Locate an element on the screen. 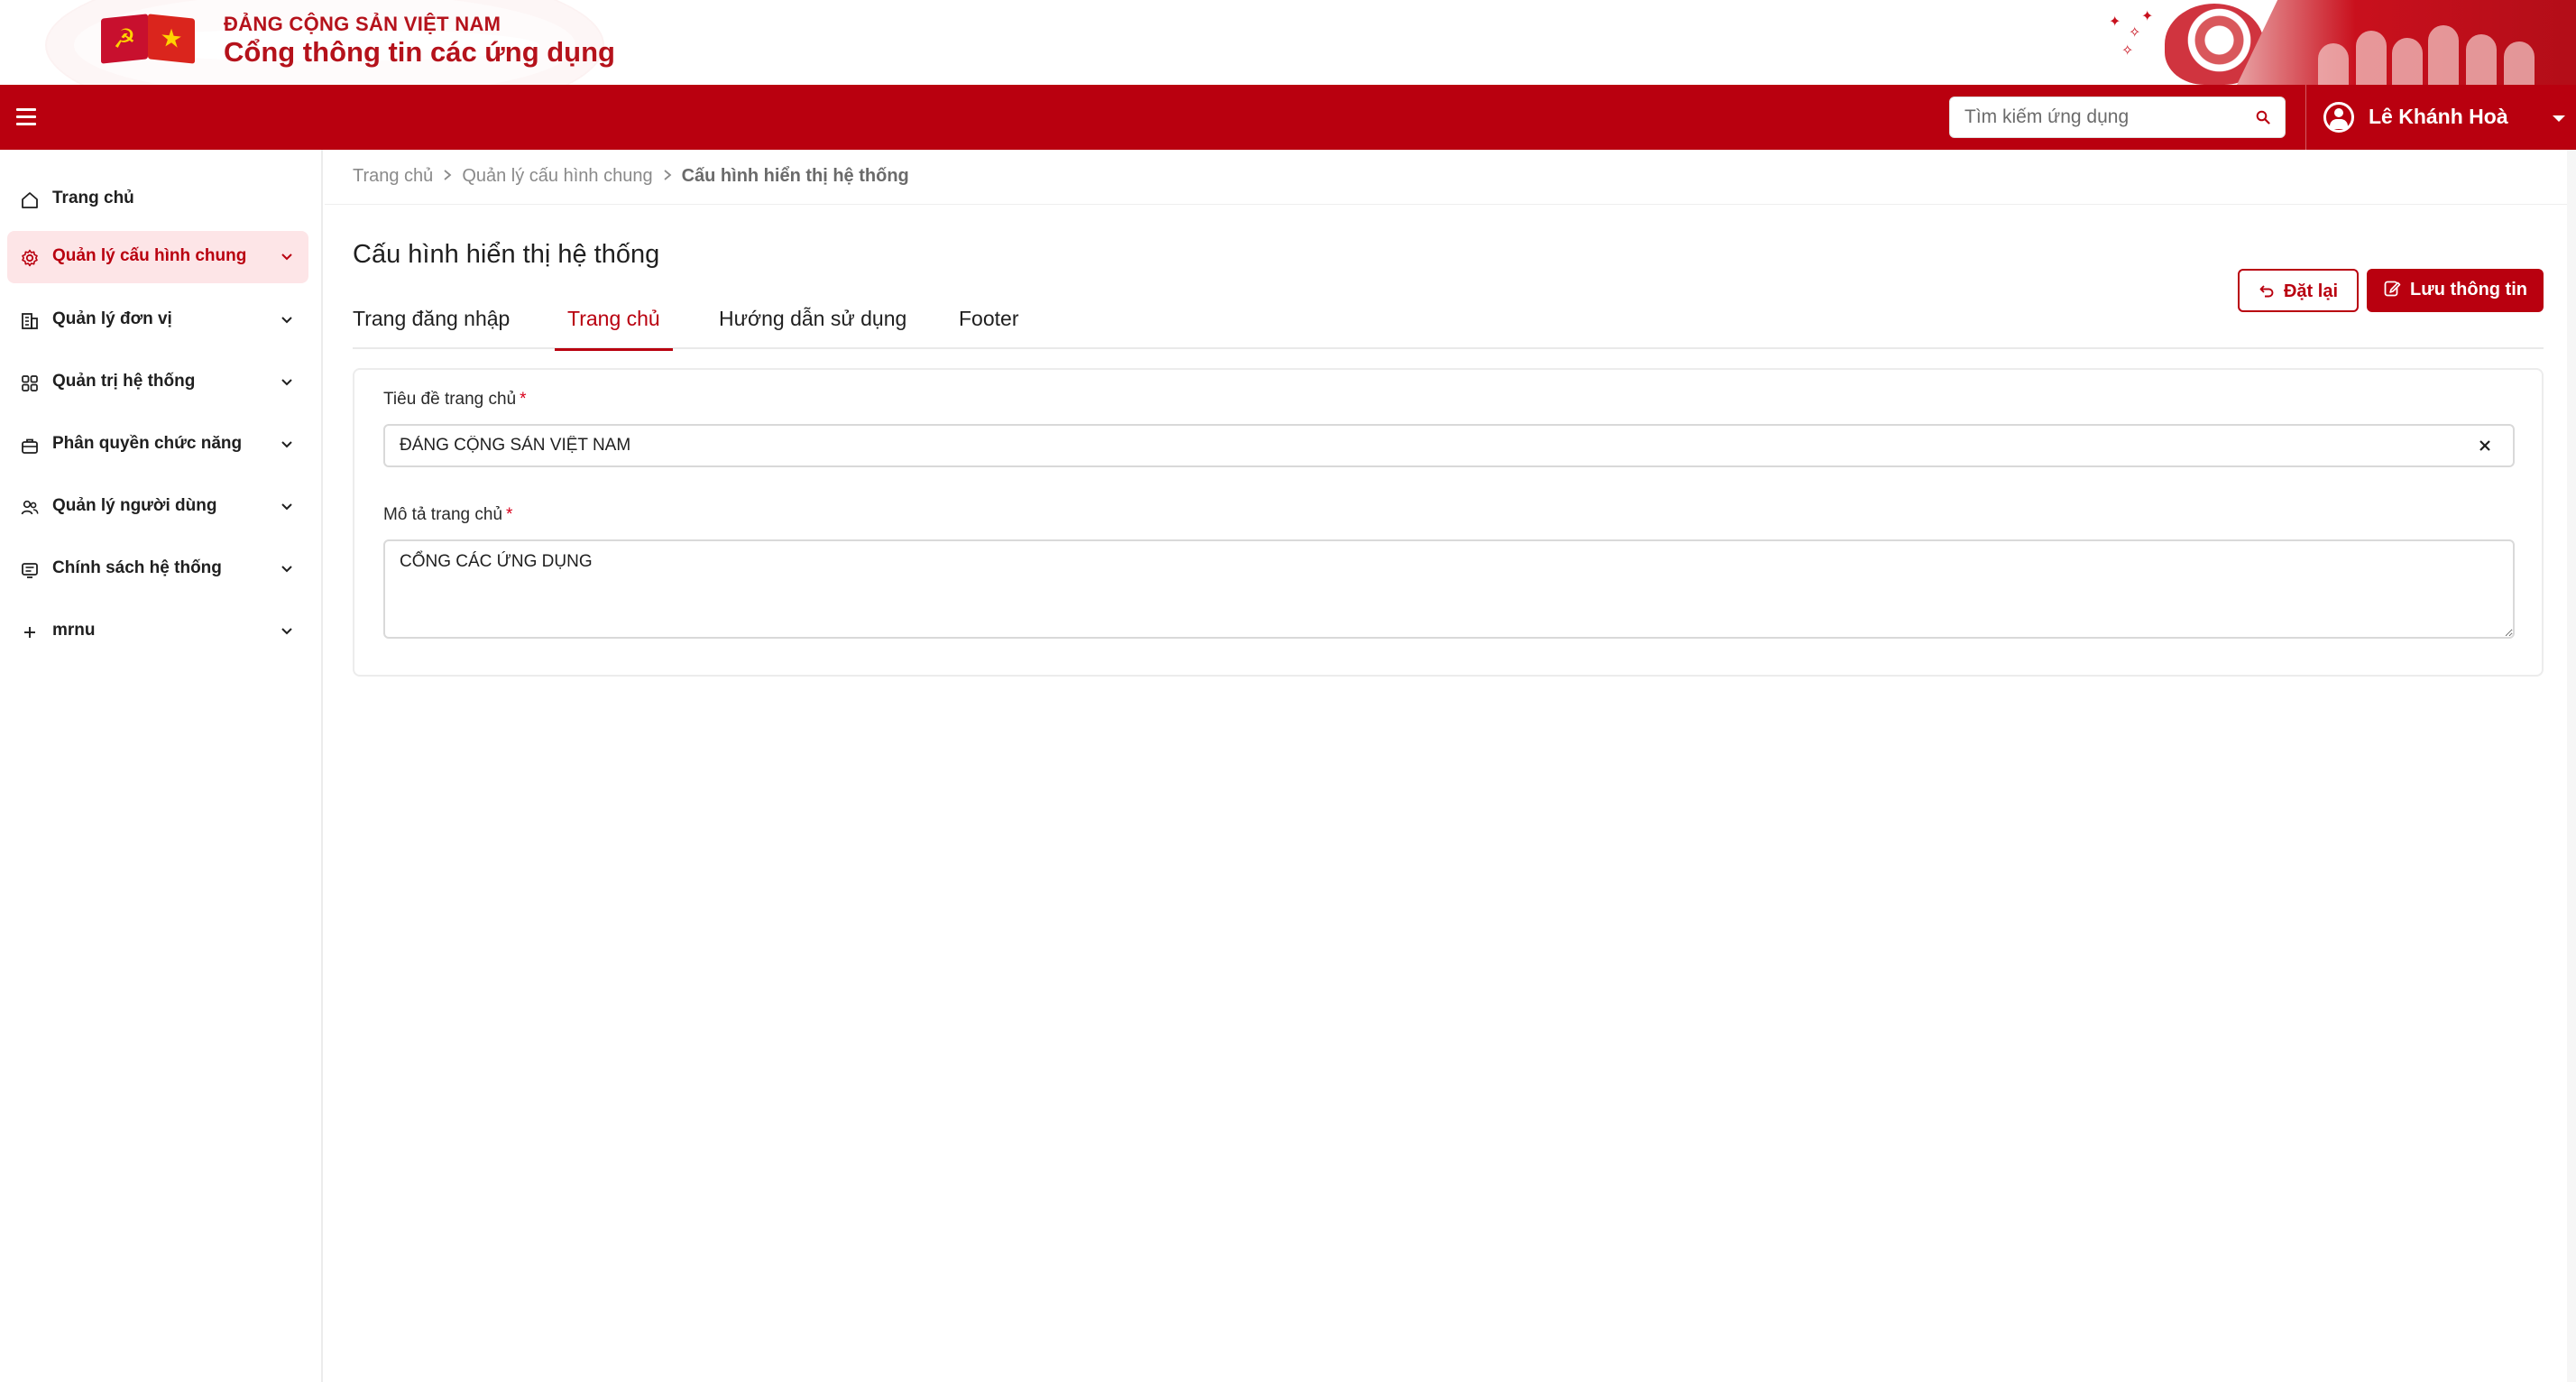  tab-footer: Footer is located at coordinates (988, 328).